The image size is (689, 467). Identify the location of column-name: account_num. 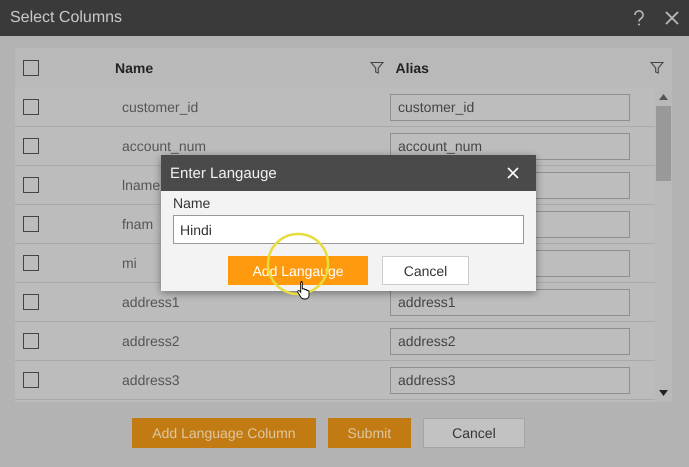
(164, 146).